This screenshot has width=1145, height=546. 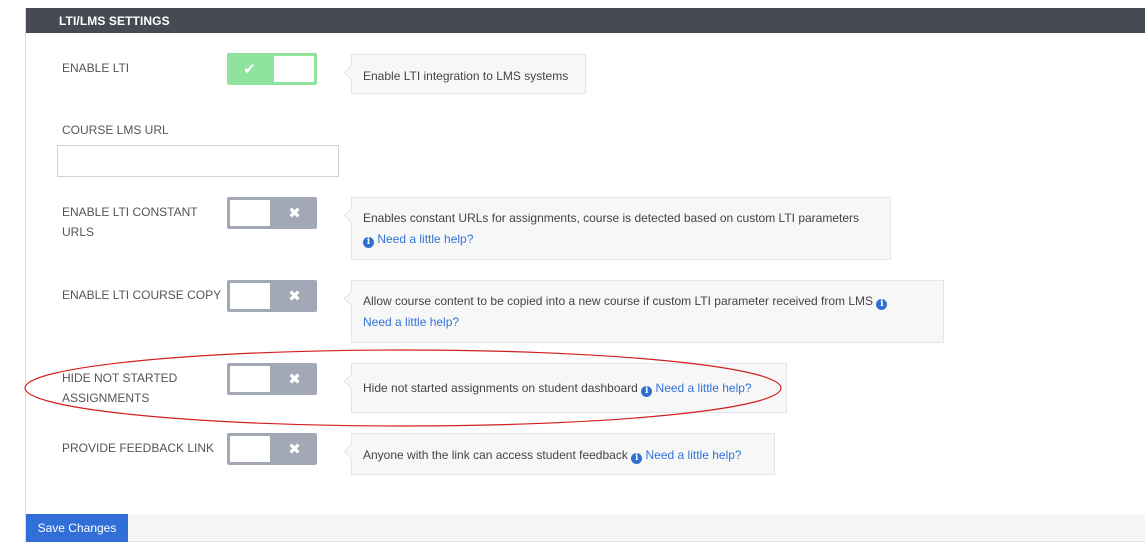 What do you see at coordinates (130, 222) in the screenshot?
I see `enable-lti-constant-urls-label: ENABLE LTI CONSTANT URLS` at bounding box center [130, 222].